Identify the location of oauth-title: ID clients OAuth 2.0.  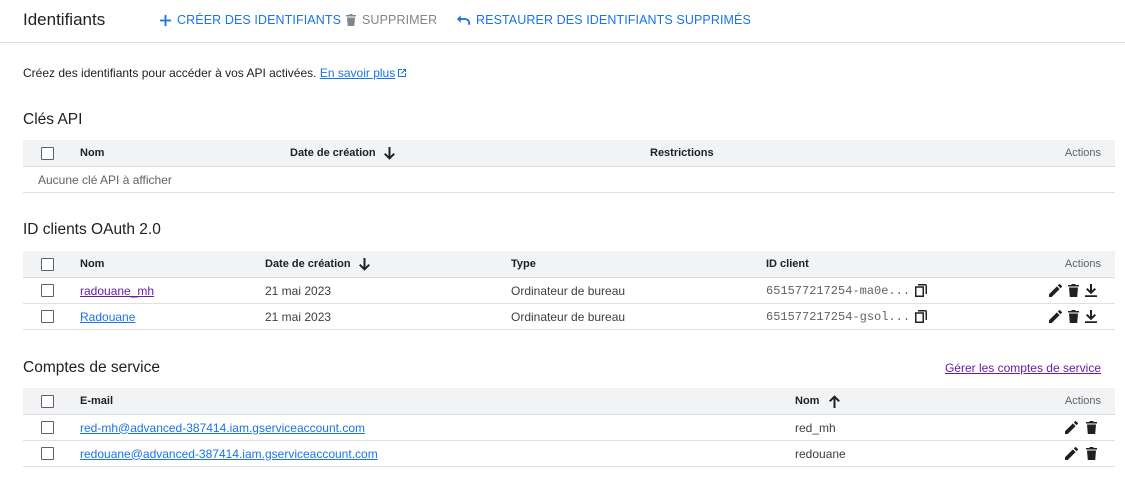
(92, 229).